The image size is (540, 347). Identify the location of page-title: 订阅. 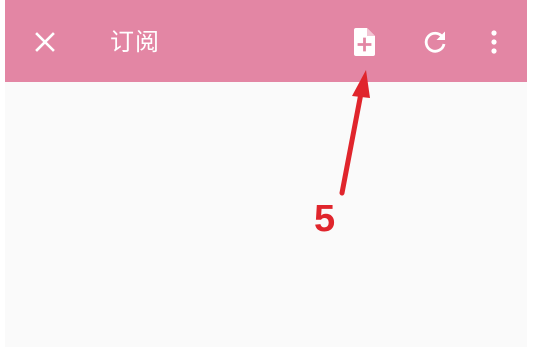
(135, 42).